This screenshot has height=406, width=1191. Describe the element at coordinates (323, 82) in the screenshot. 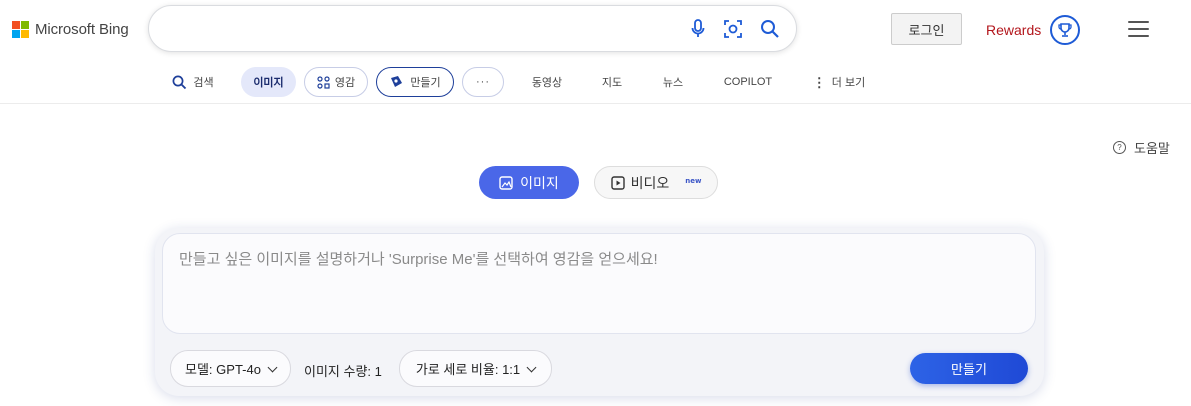

I see `inspiration-icon` at that location.